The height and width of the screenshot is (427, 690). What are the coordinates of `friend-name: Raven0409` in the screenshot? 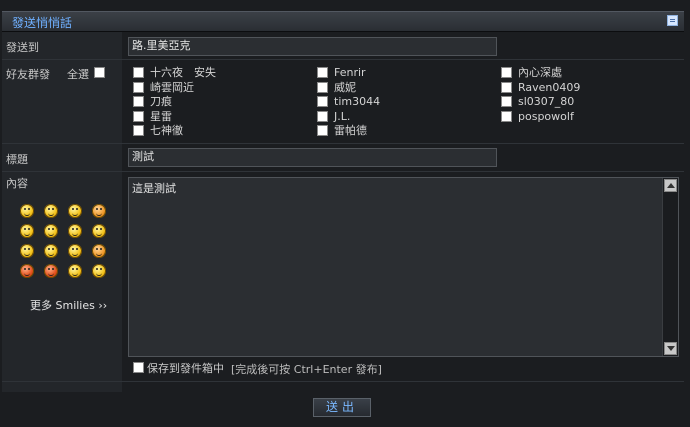 It's located at (549, 87).